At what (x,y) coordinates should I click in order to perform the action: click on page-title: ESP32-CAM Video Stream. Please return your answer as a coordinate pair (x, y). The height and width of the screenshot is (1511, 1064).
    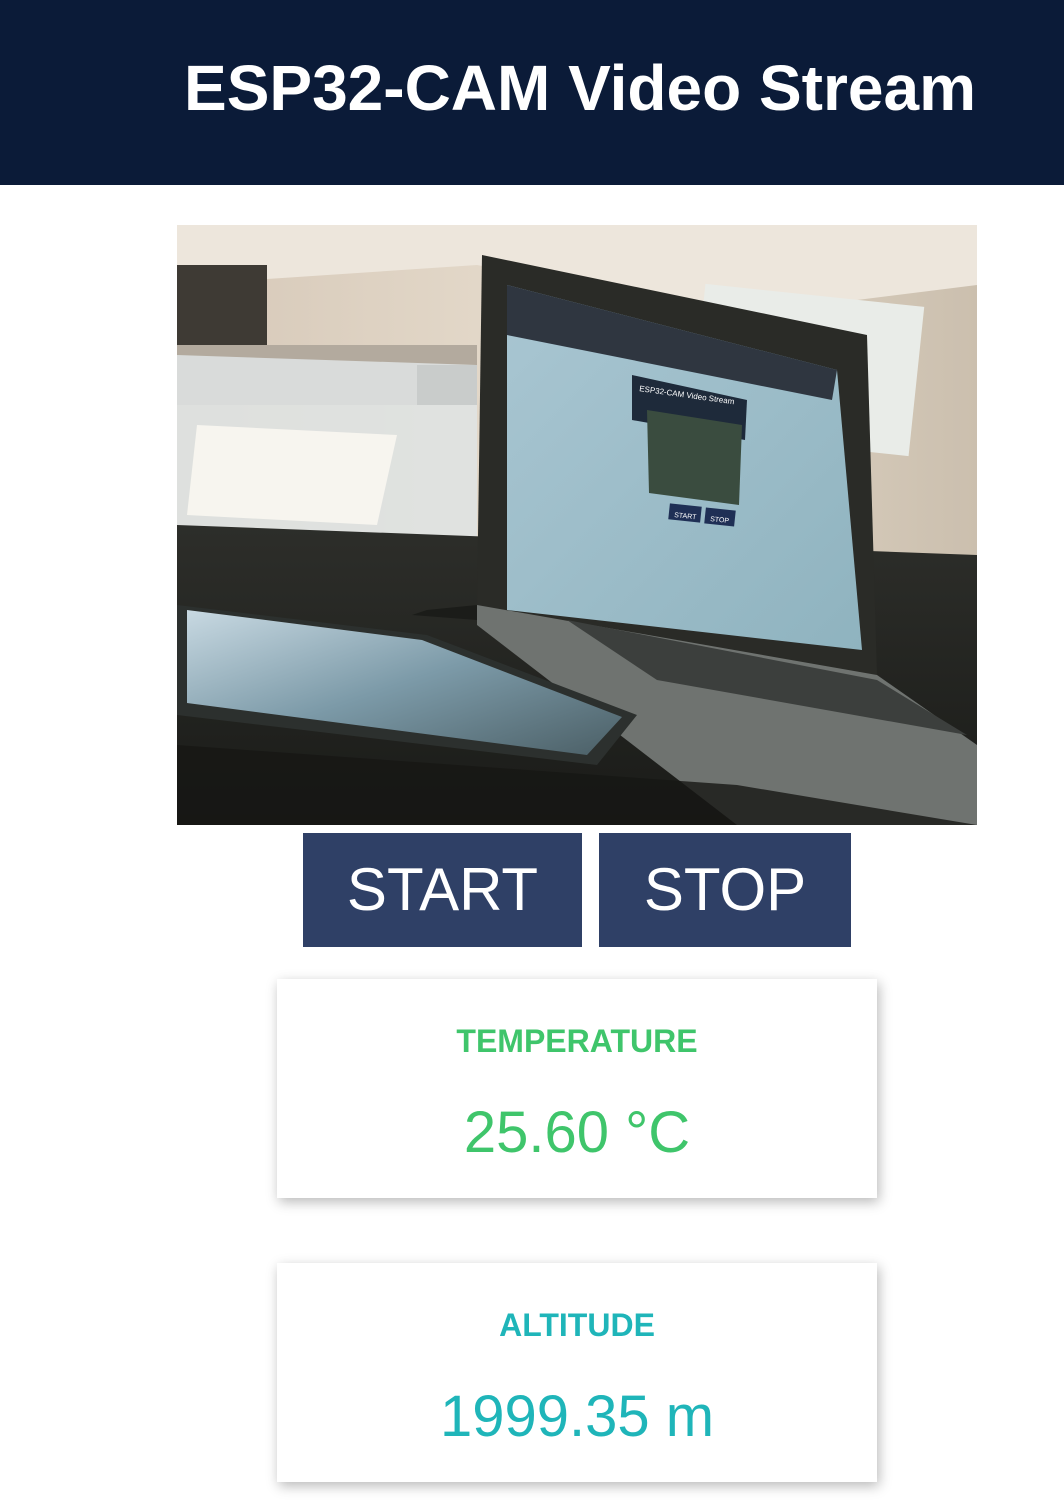
    Looking at the image, I should click on (580, 88).